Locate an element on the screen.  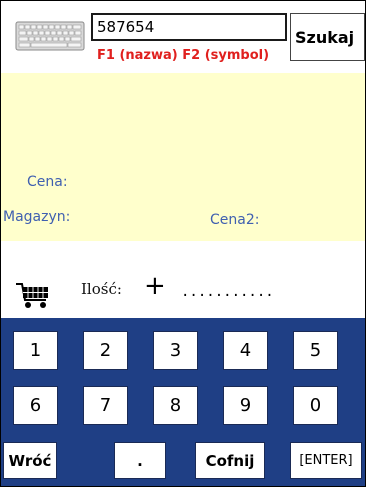
enter-button: [ENTER] is located at coordinates (326, 460).